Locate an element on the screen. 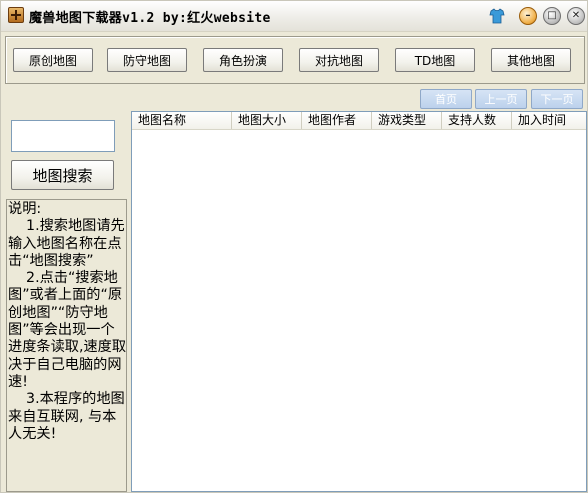 The image size is (588, 493). other-maps-button: 其他地图 is located at coordinates (531, 60).